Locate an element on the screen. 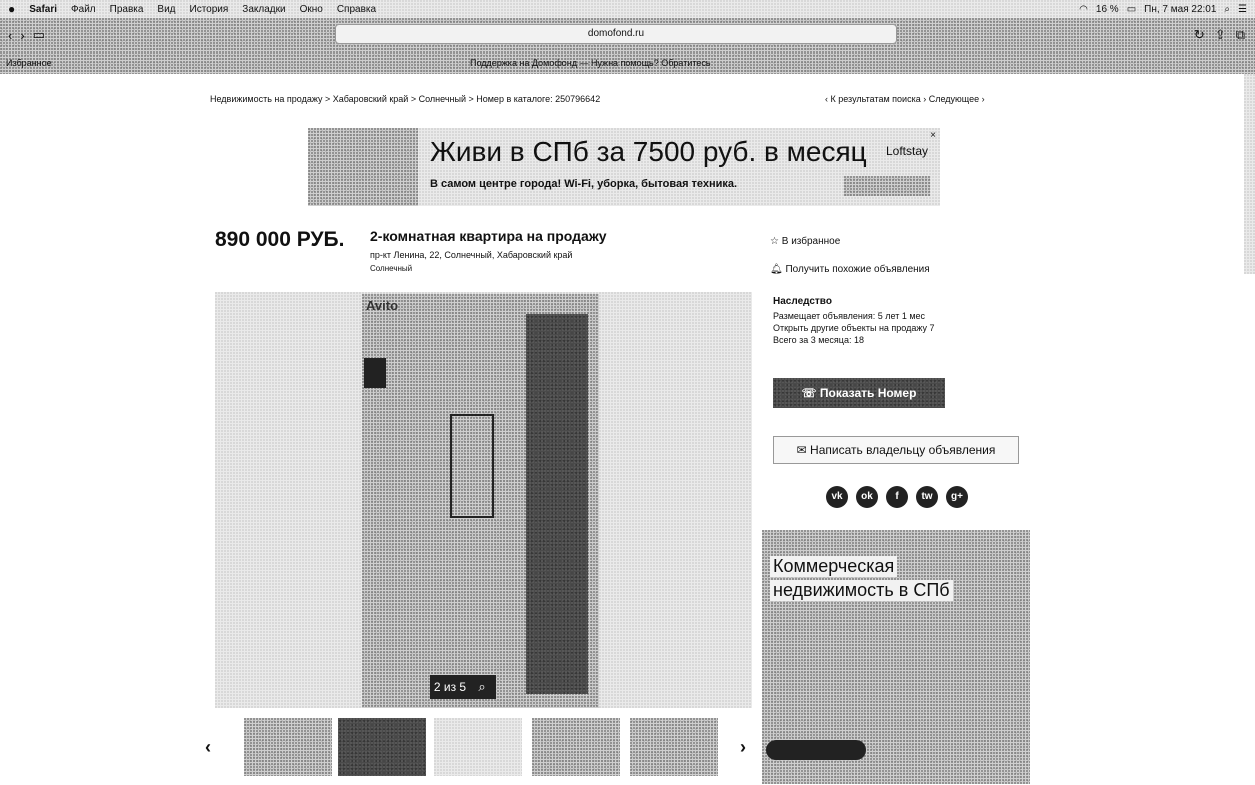 The height and width of the screenshot is (785, 1255). next-photo-button: › is located at coordinates (743, 747).